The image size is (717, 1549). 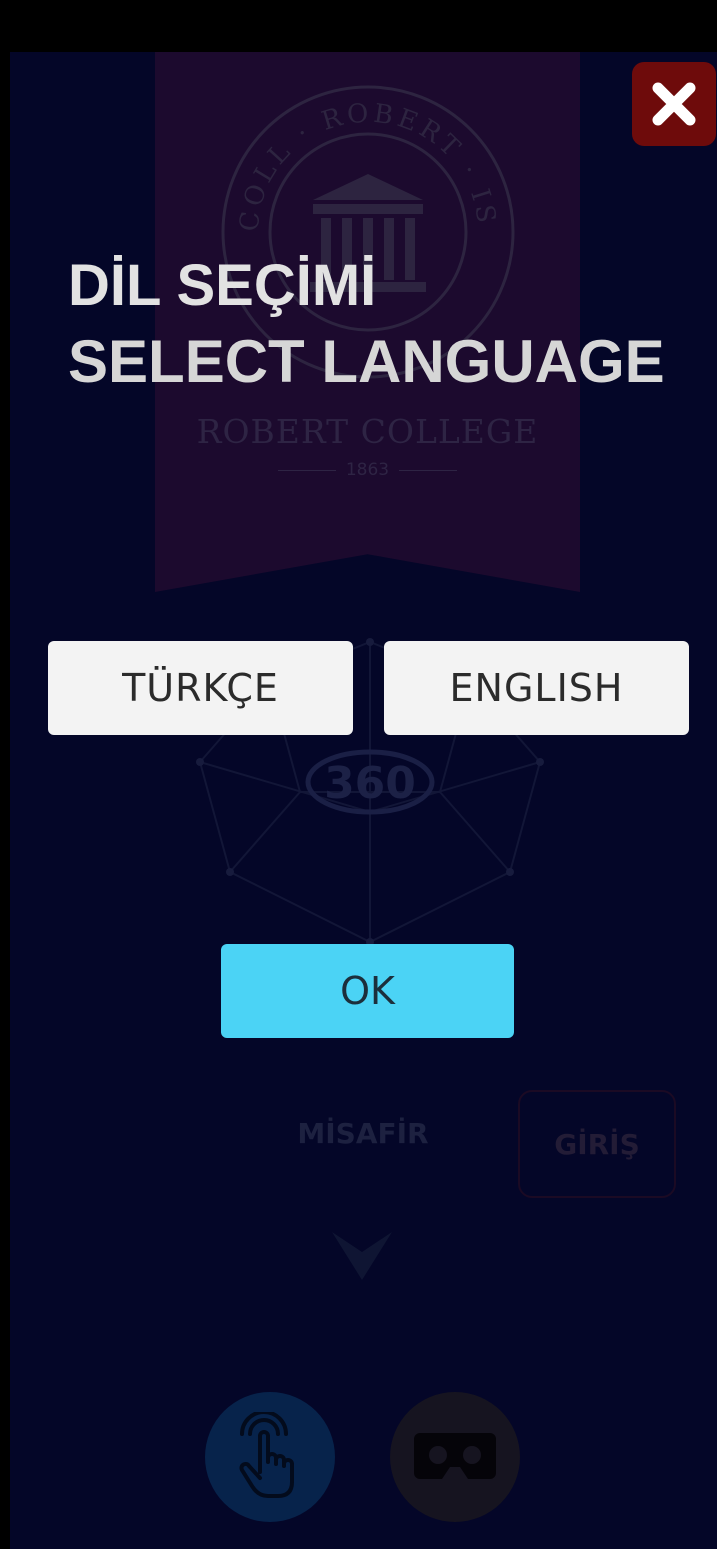 I want to click on turkish-label: TÜRKÇE, so click(x=200, y=688).